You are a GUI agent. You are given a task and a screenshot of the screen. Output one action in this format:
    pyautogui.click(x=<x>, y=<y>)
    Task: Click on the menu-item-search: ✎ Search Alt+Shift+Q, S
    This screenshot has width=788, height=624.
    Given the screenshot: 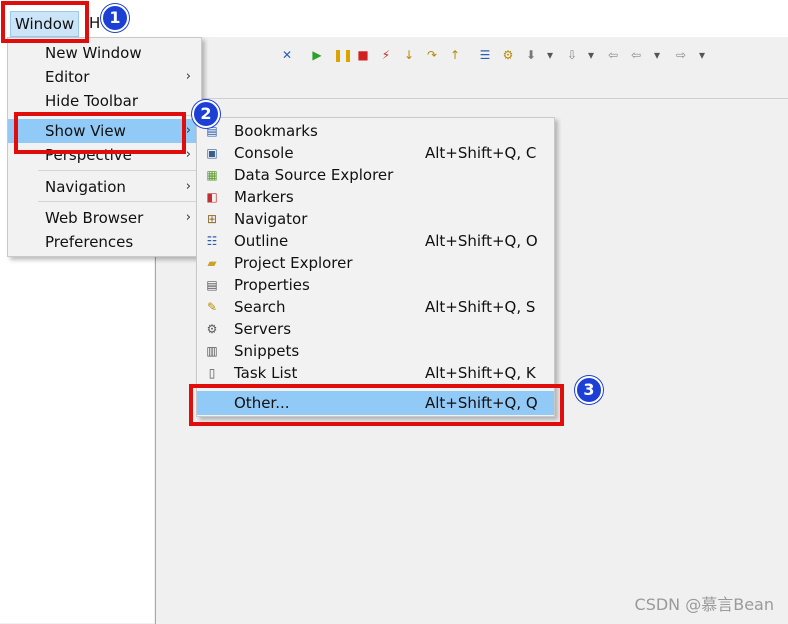 What is the action you would take?
    pyautogui.click(x=375, y=307)
    